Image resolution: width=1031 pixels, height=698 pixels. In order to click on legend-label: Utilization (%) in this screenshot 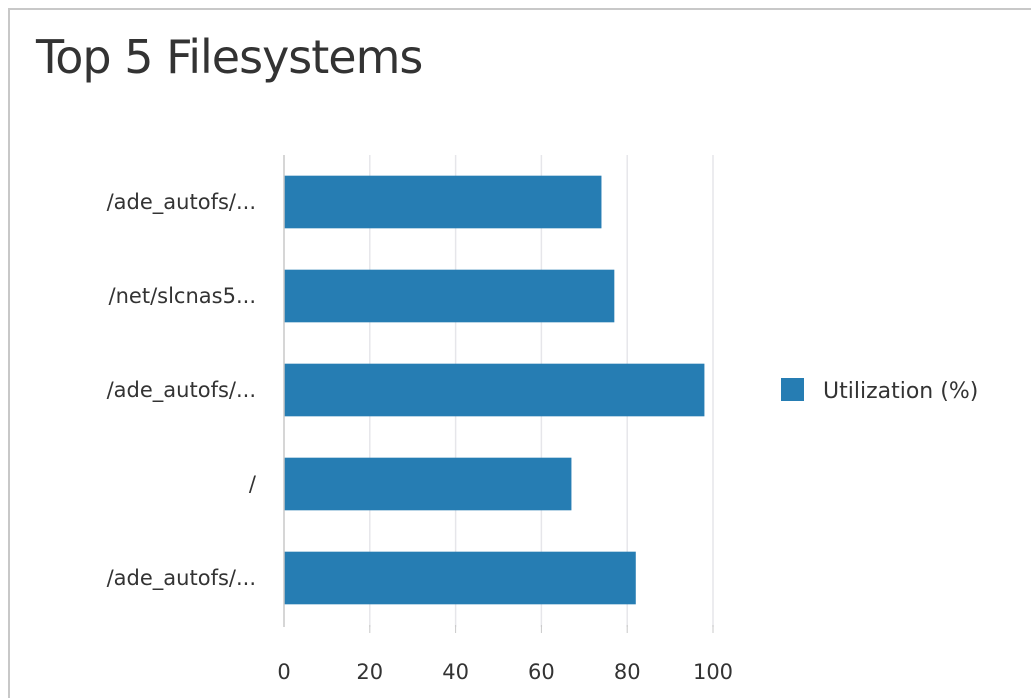, I will do `click(900, 391)`.